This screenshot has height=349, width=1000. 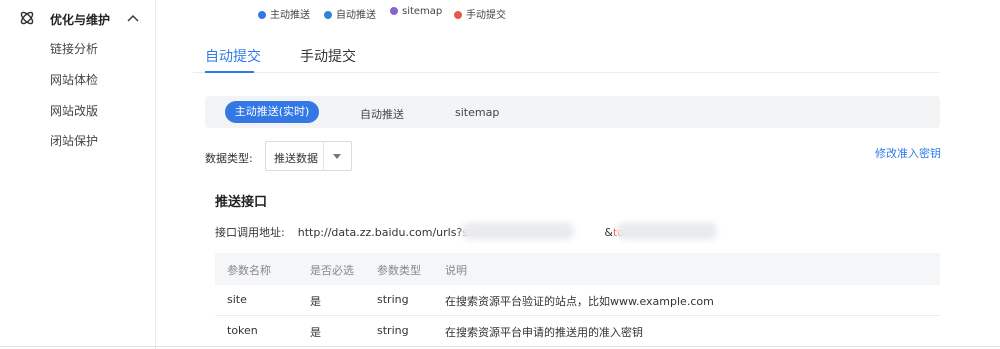 I want to click on legend-item-auto-push: 自动推送, so click(x=350, y=13).